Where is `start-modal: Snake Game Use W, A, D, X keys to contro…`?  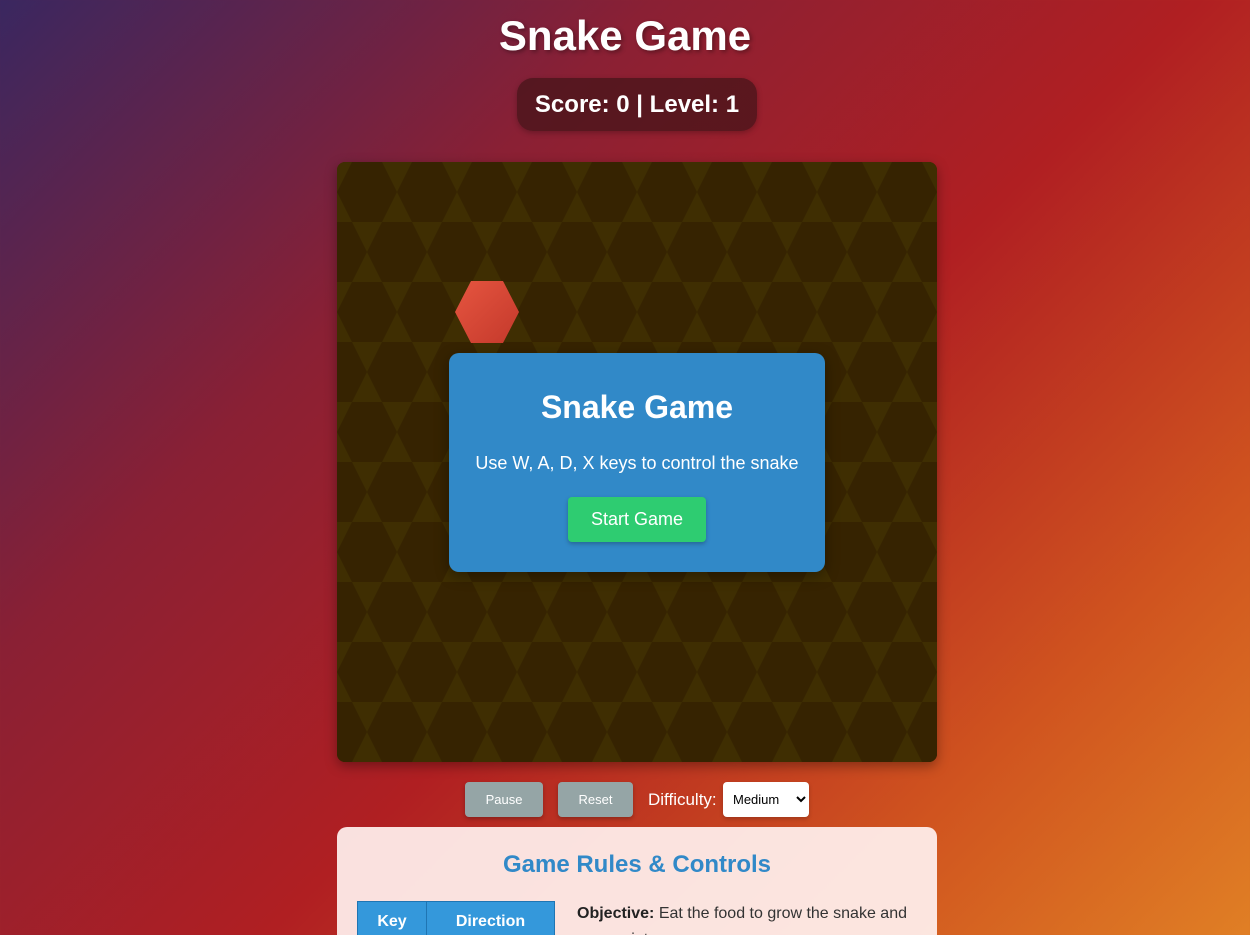
start-modal: Snake Game Use W, A, D, X keys to contro… is located at coordinates (637, 462).